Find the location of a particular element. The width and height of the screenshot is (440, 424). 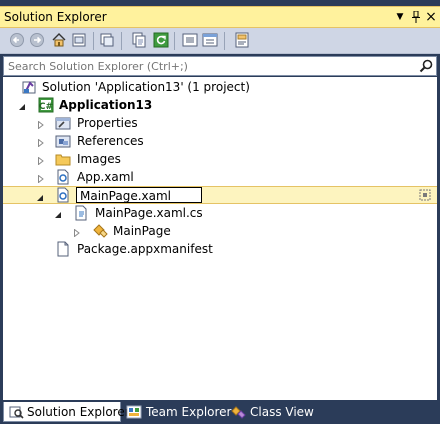

class-diagram-icon is located at coordinates (242, 40).